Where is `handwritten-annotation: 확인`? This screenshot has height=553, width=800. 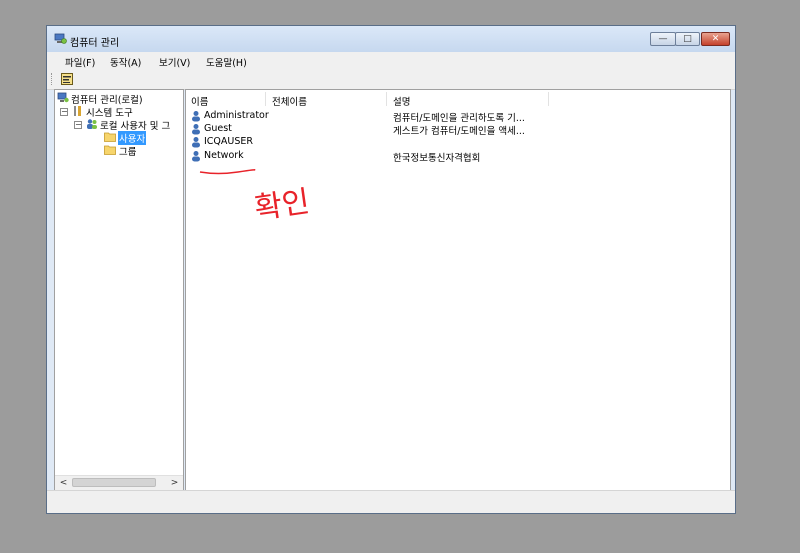 handwritten-annotation: 확인 is located at coordinates (282, 205).